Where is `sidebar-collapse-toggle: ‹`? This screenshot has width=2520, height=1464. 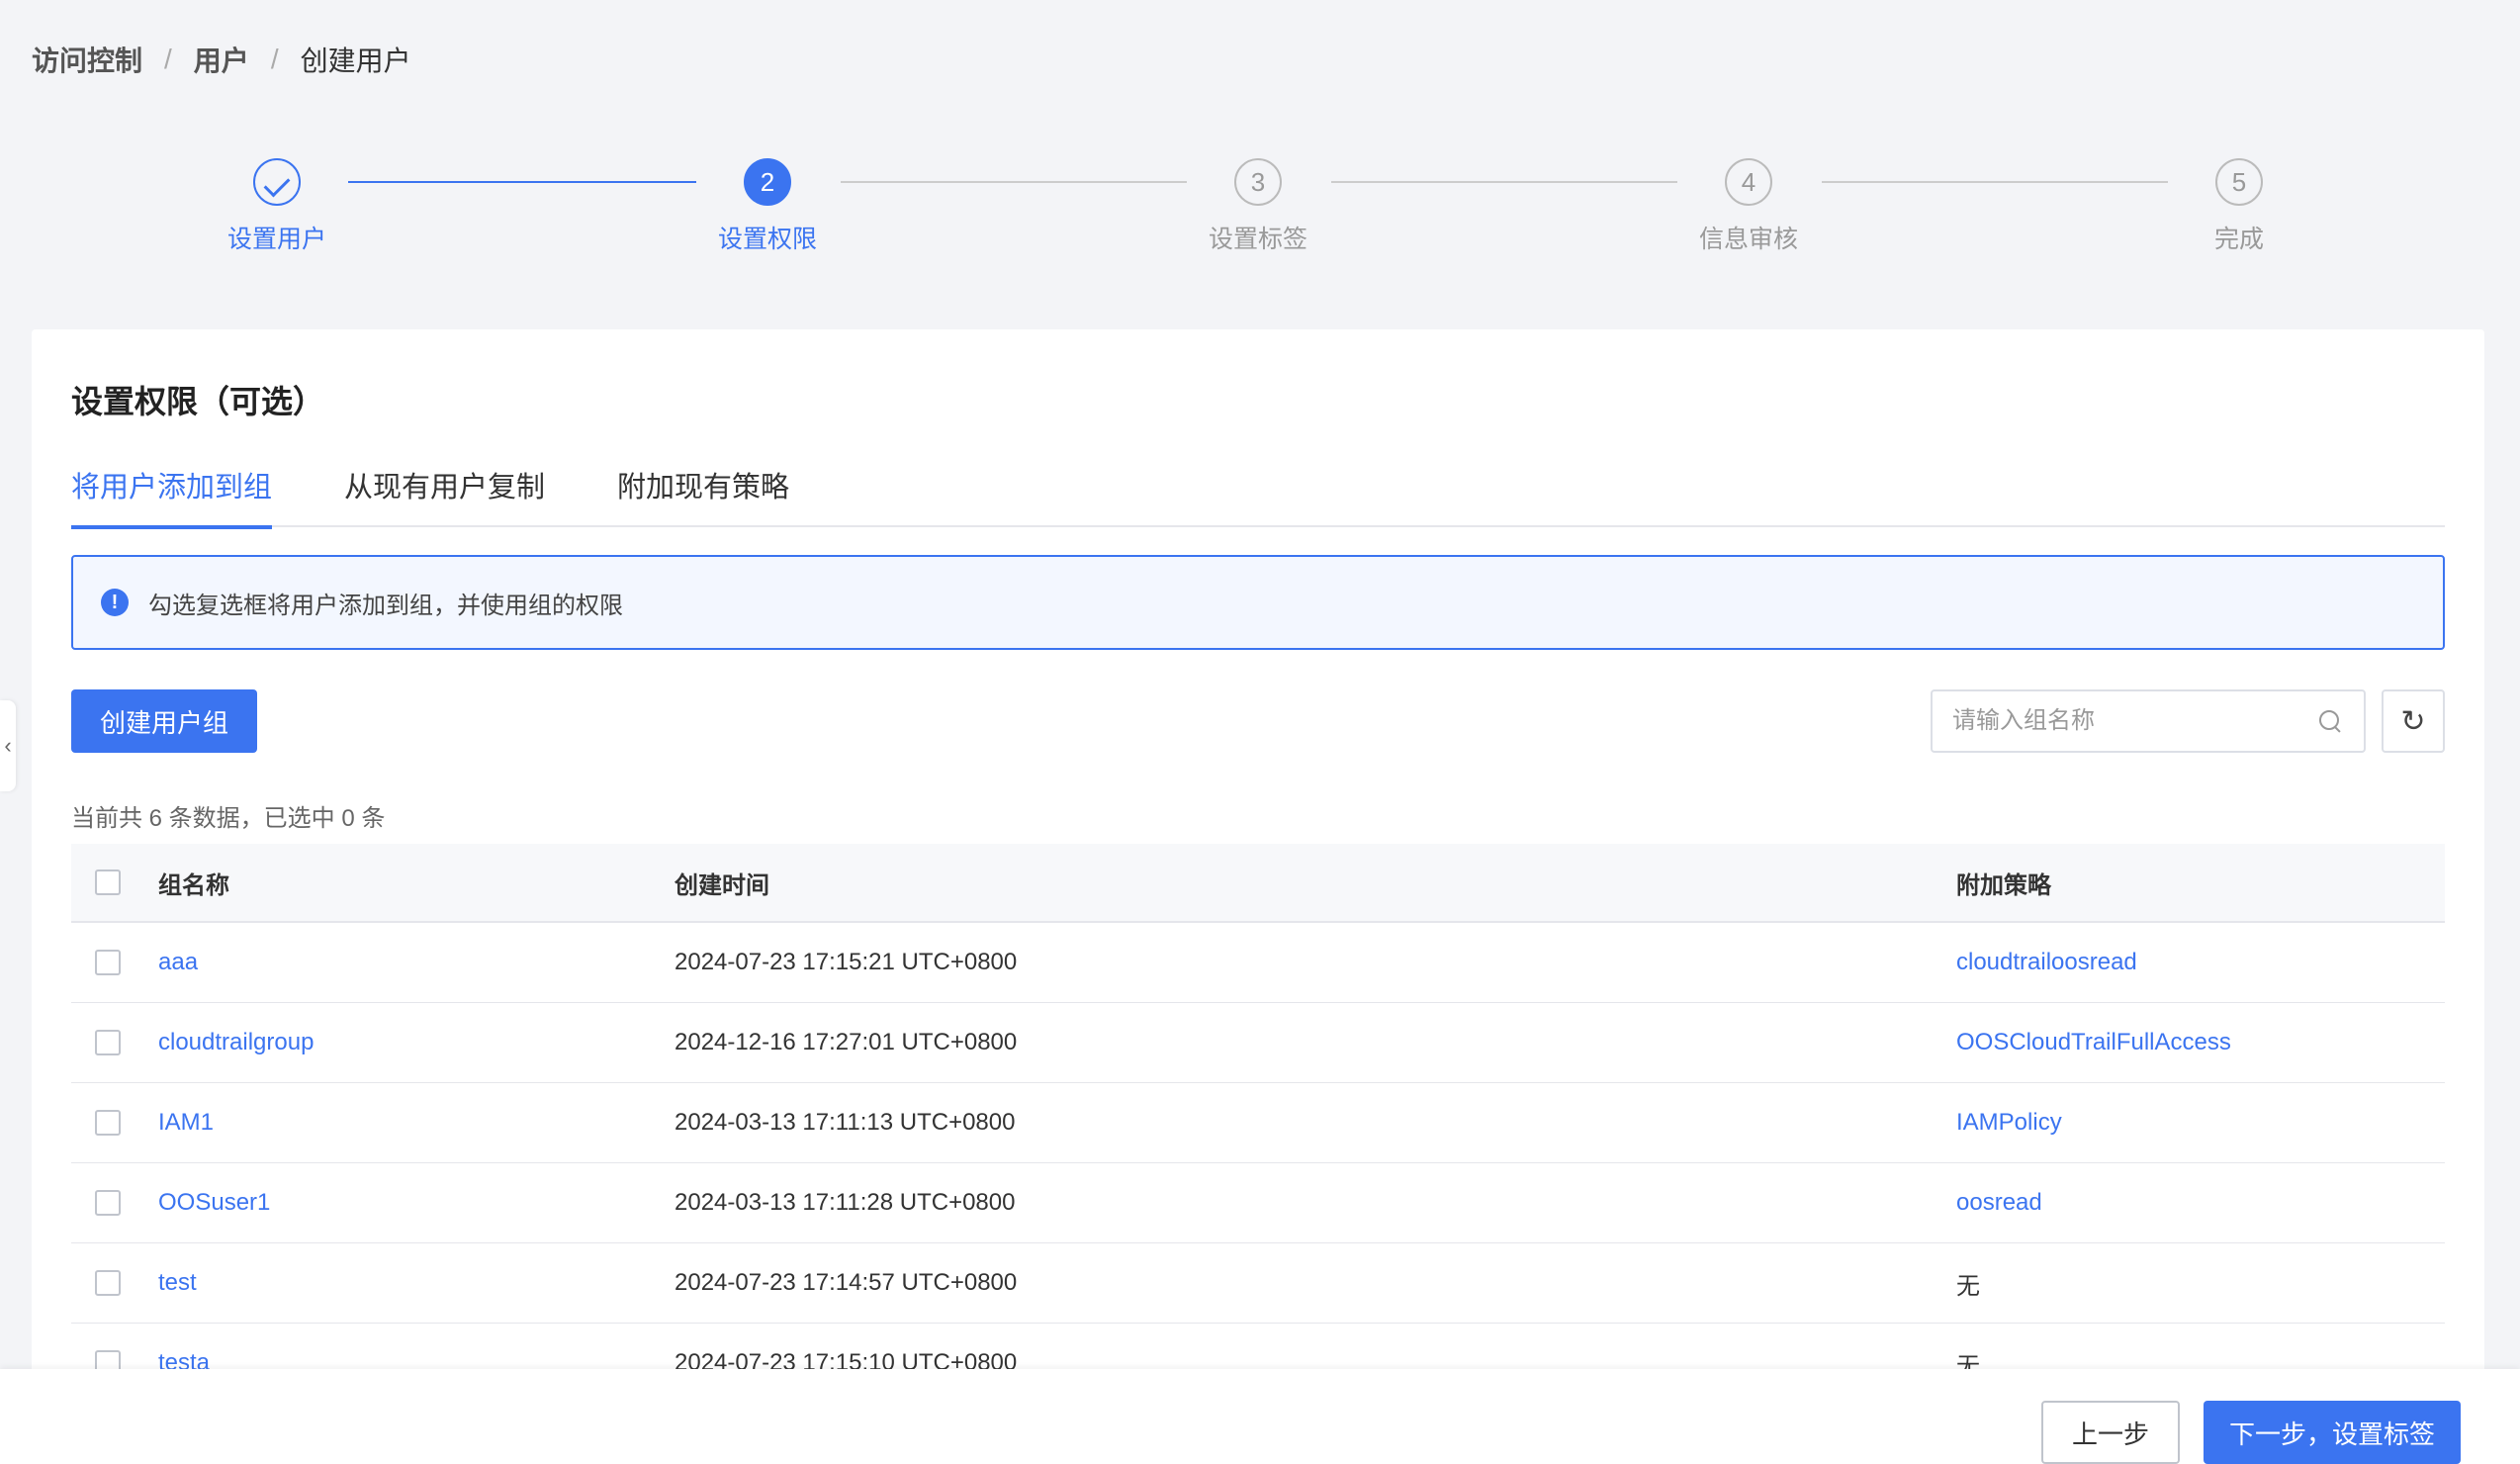
sidebar-collapse-toggle: ‹ is located at coordinates (8, 745).